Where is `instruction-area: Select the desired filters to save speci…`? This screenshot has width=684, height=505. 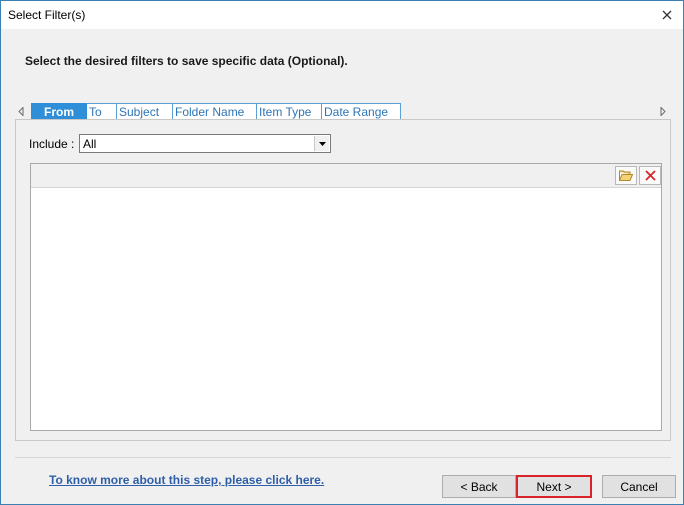 instruction-area: Select the desired filters to save speci… is located at coordinates (342, 61).